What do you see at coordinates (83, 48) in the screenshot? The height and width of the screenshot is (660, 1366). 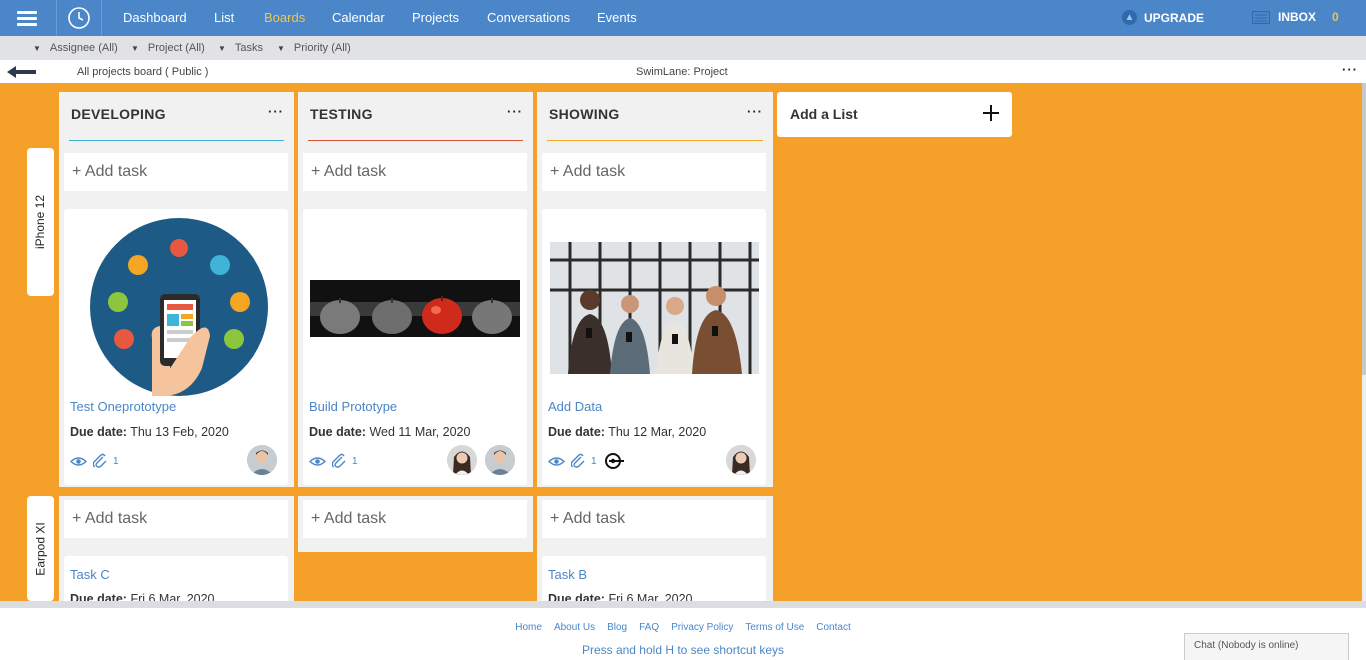 I see `filter-assignee-label: Assignee (All)` at bounding box center [83, 48].